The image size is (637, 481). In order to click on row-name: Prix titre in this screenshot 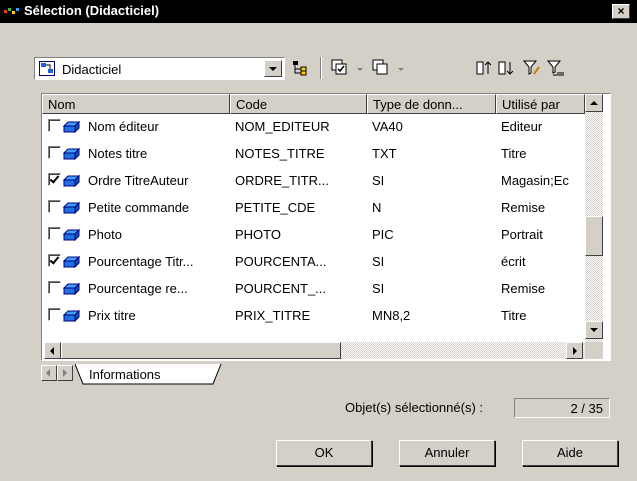, I will do `click(112, 315)`.